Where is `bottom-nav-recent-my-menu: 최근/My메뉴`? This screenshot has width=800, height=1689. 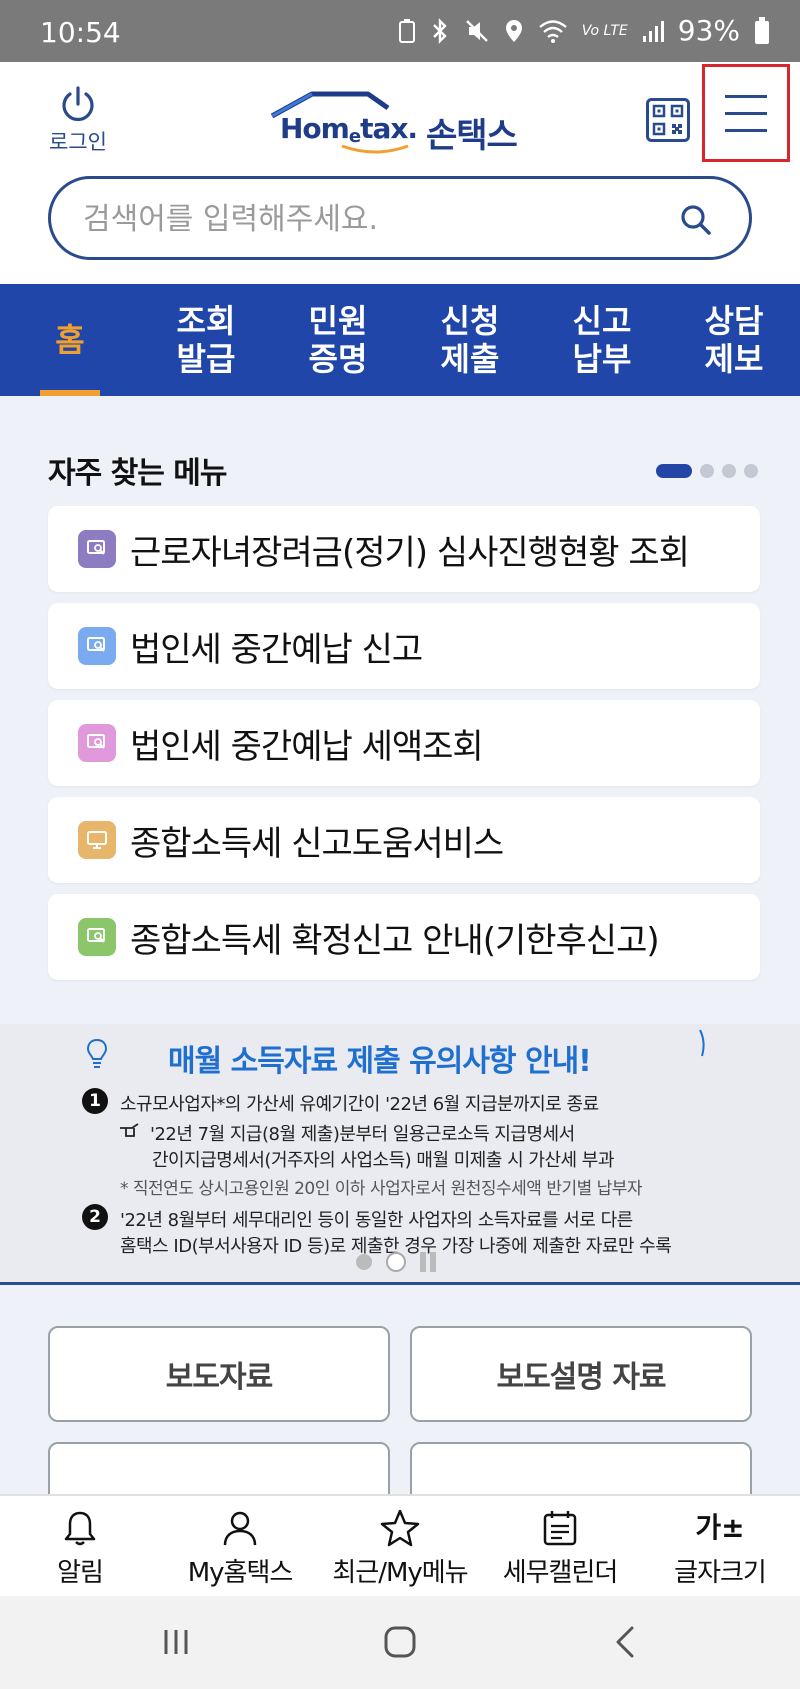
bottom-nav-recent-my-menu: 최근/My메뉴 is located at coordinates (400, 1546).